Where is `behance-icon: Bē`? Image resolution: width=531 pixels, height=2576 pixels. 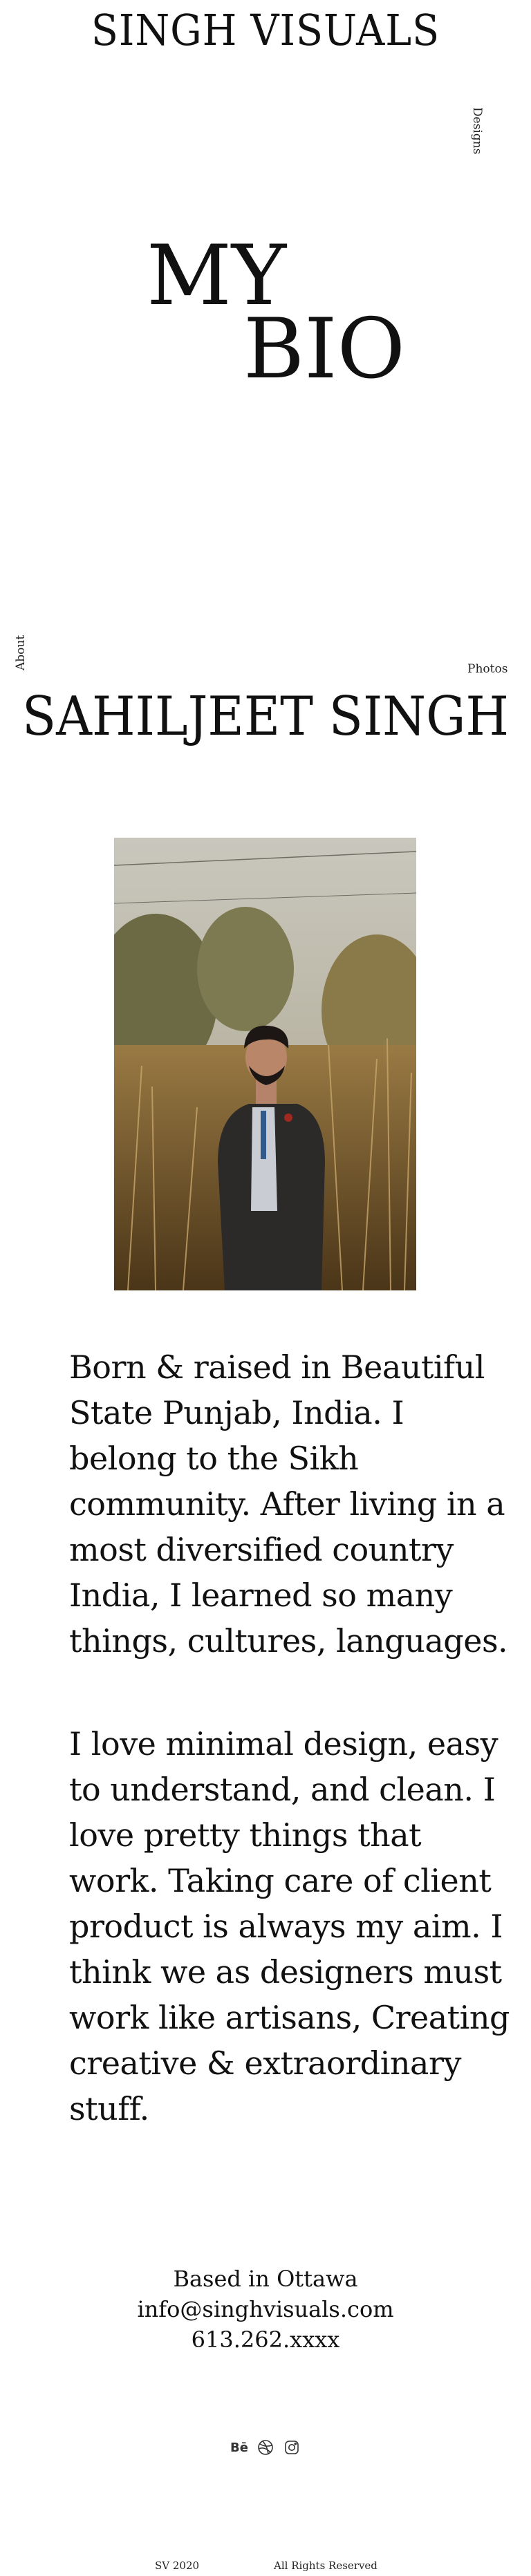 behance-icon: Bē is located at coordinates (239, 2447).